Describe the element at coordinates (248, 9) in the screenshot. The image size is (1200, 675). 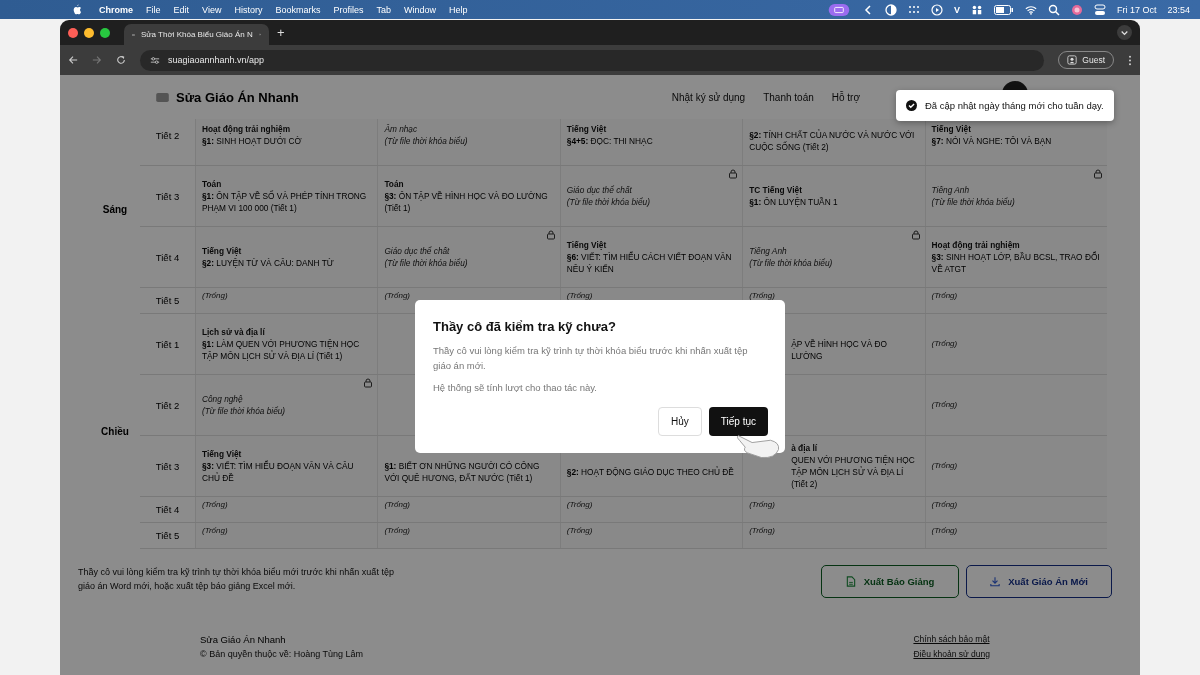
I see `menu-item: History` at that location.